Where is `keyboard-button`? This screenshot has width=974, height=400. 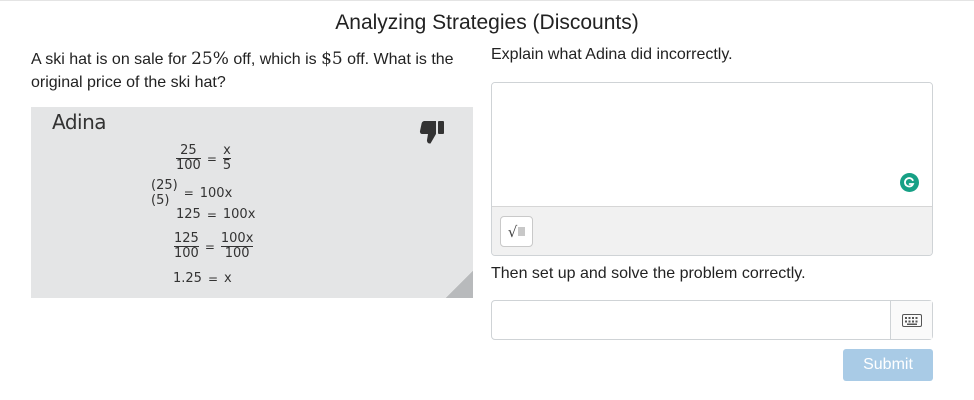
keyboard-button is located at coordinates (911, 320).